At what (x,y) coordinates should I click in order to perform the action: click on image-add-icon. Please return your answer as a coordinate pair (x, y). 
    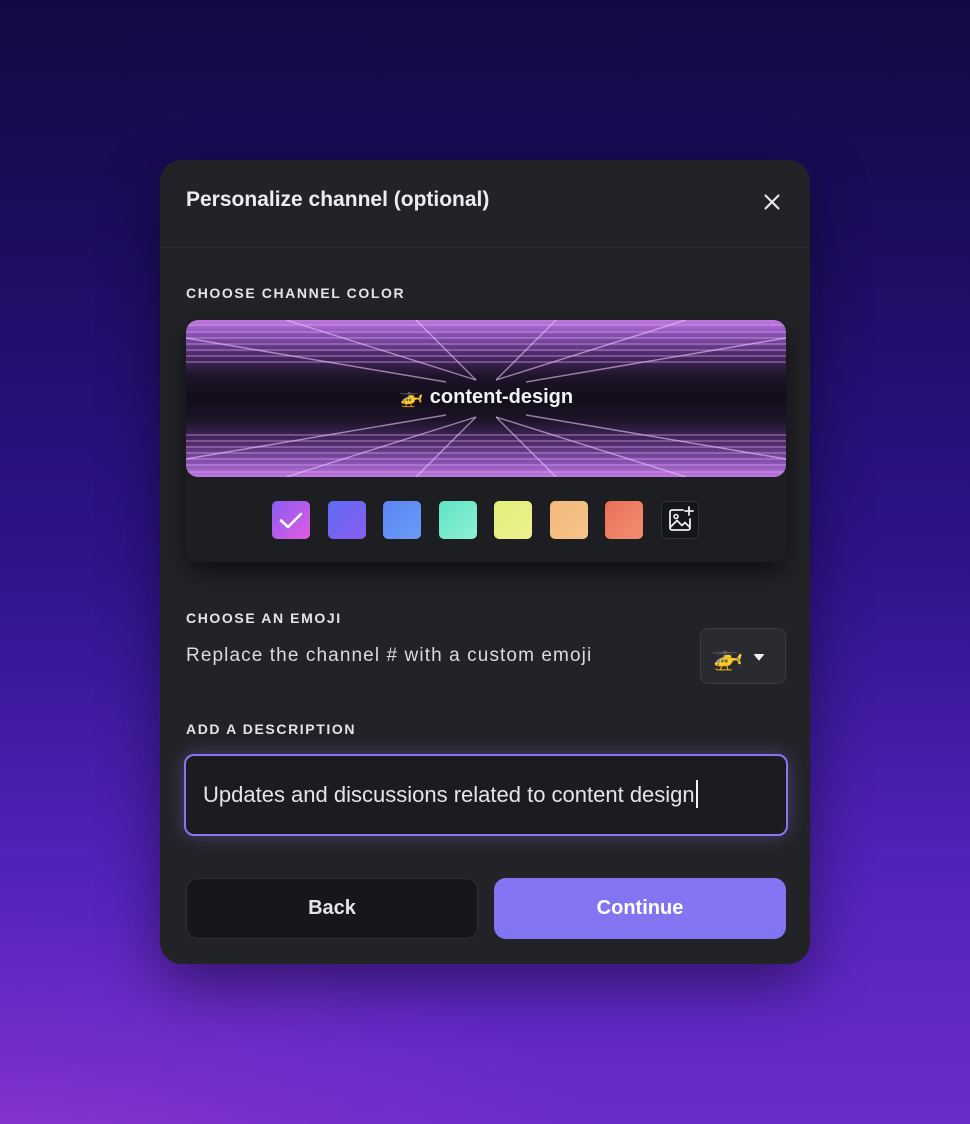
    Looking at the image, I should click on (681, 518).